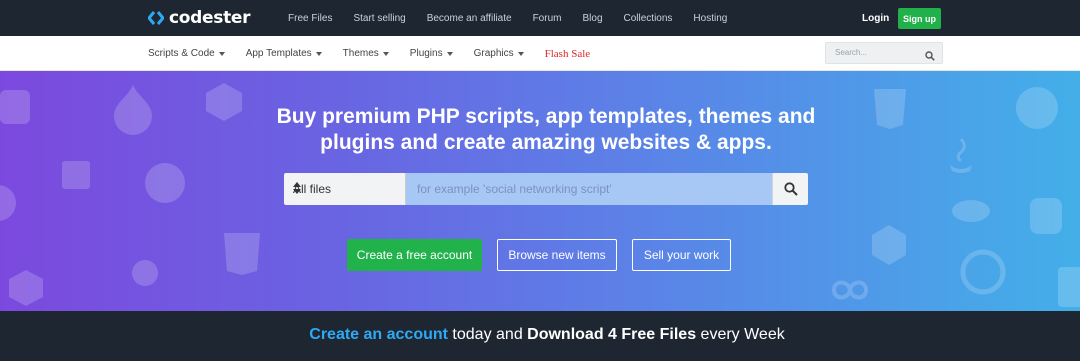 The image size is (1080, 361). I want to click on joomla-icon, so click(9, 205).